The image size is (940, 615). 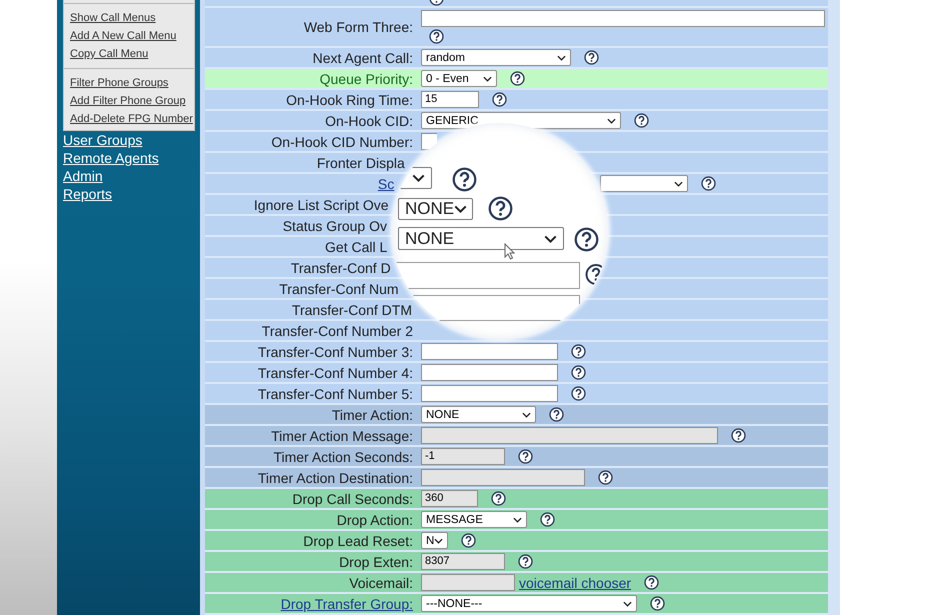 What do you see at coordinates (376, 562) in the screenshot?
I see `field-label: Drop Exten:` at bounding box center [376, 562].